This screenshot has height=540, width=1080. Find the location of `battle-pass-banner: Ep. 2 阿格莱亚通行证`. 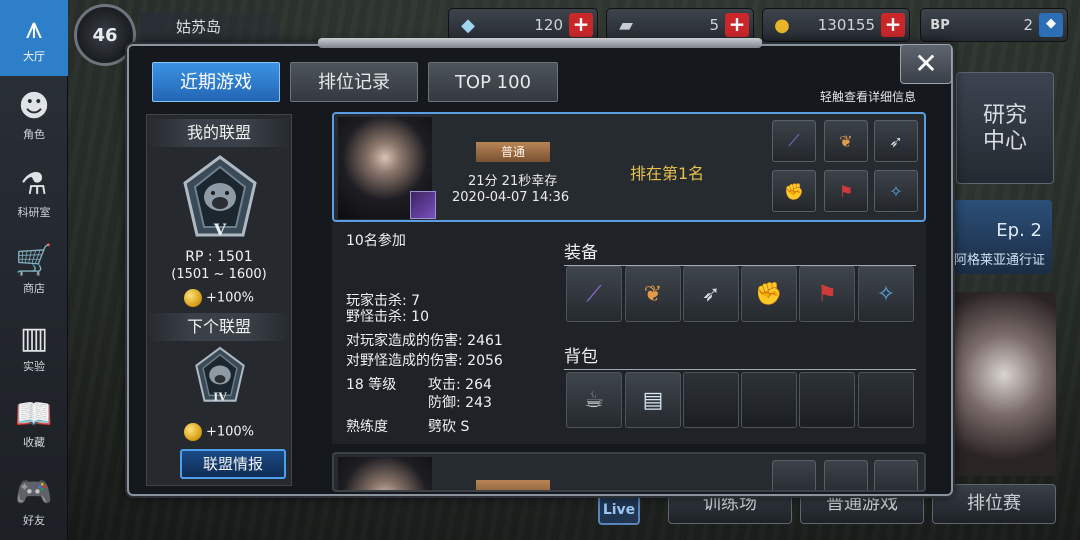

battle-pass-banner: Ep. 2 阿格莱亚通行证 is located at coordinates (1002, 237).